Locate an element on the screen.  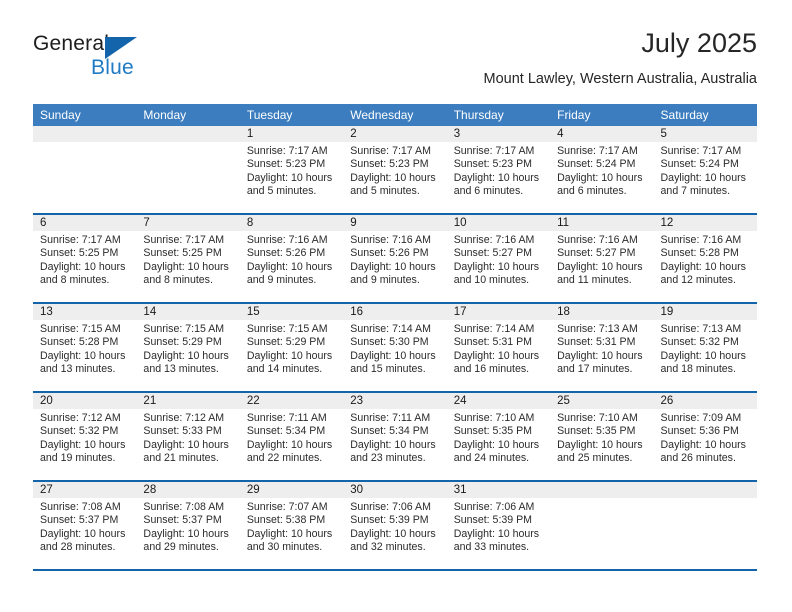
sunset-text: Sunset: 5:38 PM is located at coordinates (286, 520).